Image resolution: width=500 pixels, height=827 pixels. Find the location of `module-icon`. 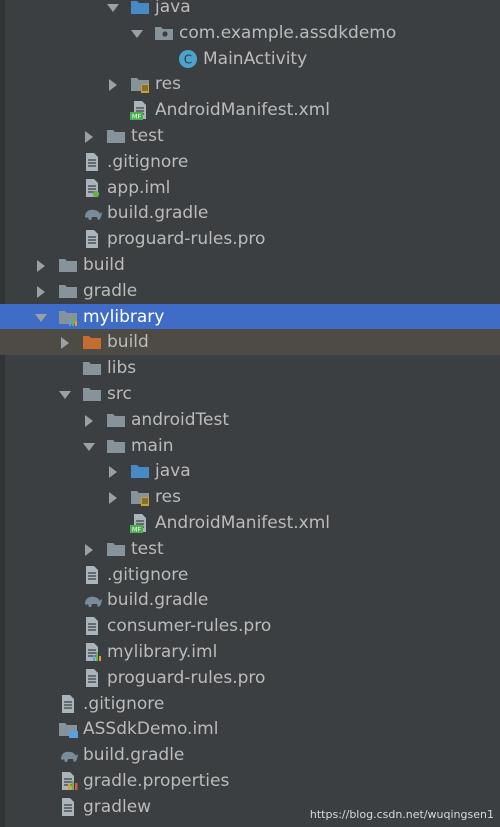

module-icon is located at coordinates (68, 317).